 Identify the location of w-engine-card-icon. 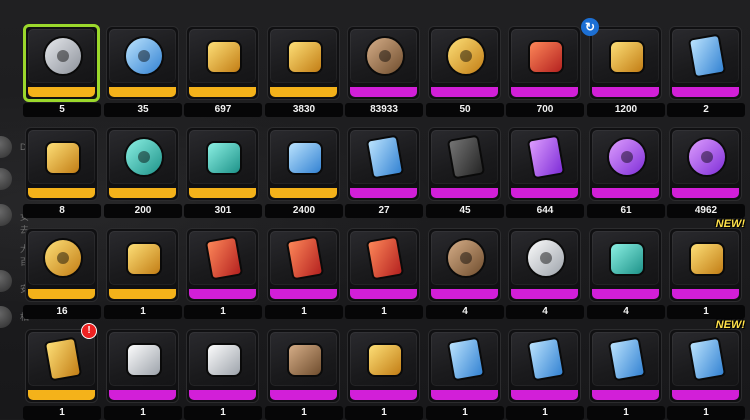
(63, 359).